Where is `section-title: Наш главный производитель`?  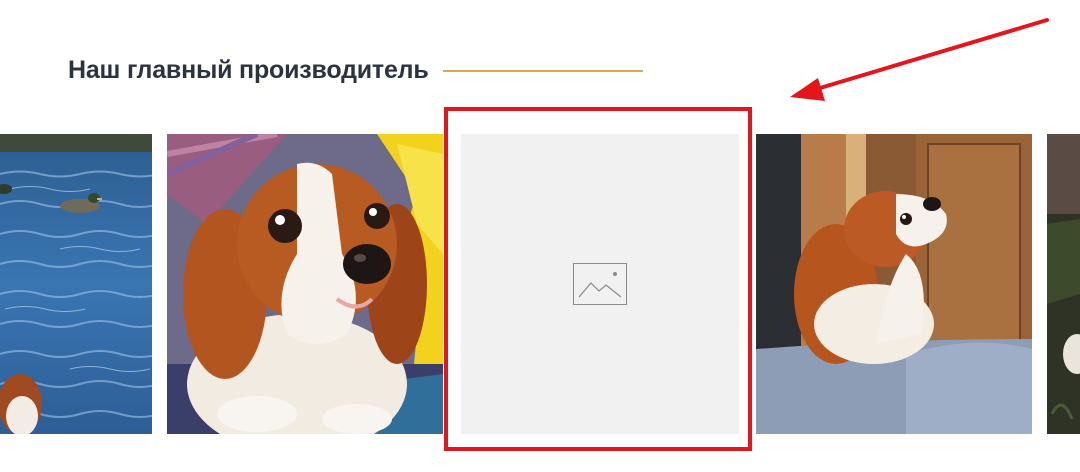 section-title: Наш главный производитель is located at coordinates (248, 70).